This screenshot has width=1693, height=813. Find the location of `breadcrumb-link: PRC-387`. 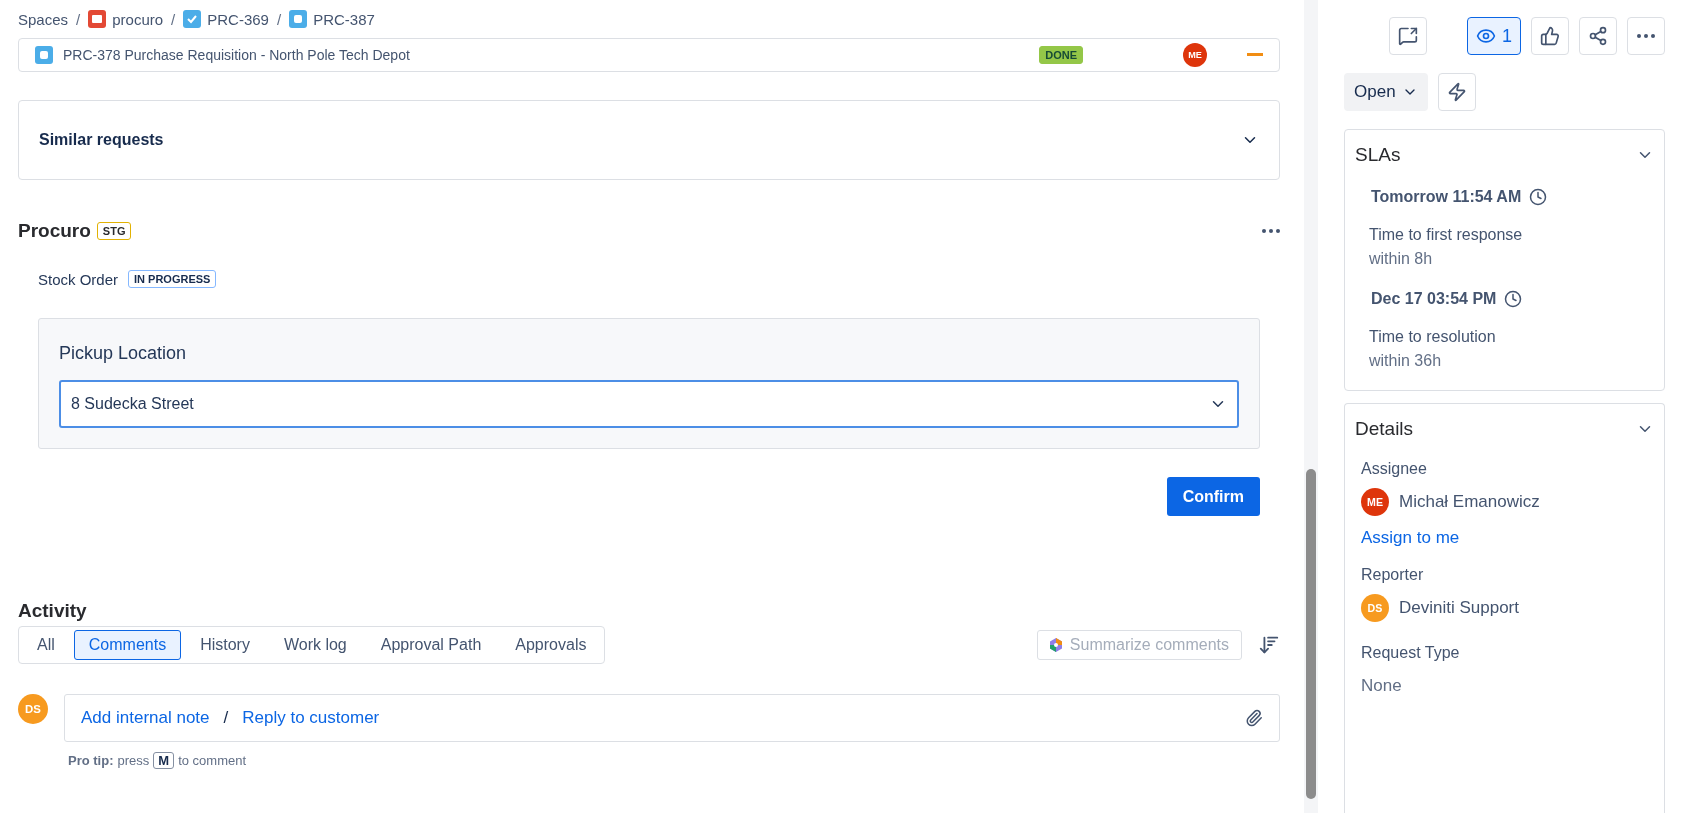

breadcrumb-link: PRC-387 is located at coordinates (332, 19).